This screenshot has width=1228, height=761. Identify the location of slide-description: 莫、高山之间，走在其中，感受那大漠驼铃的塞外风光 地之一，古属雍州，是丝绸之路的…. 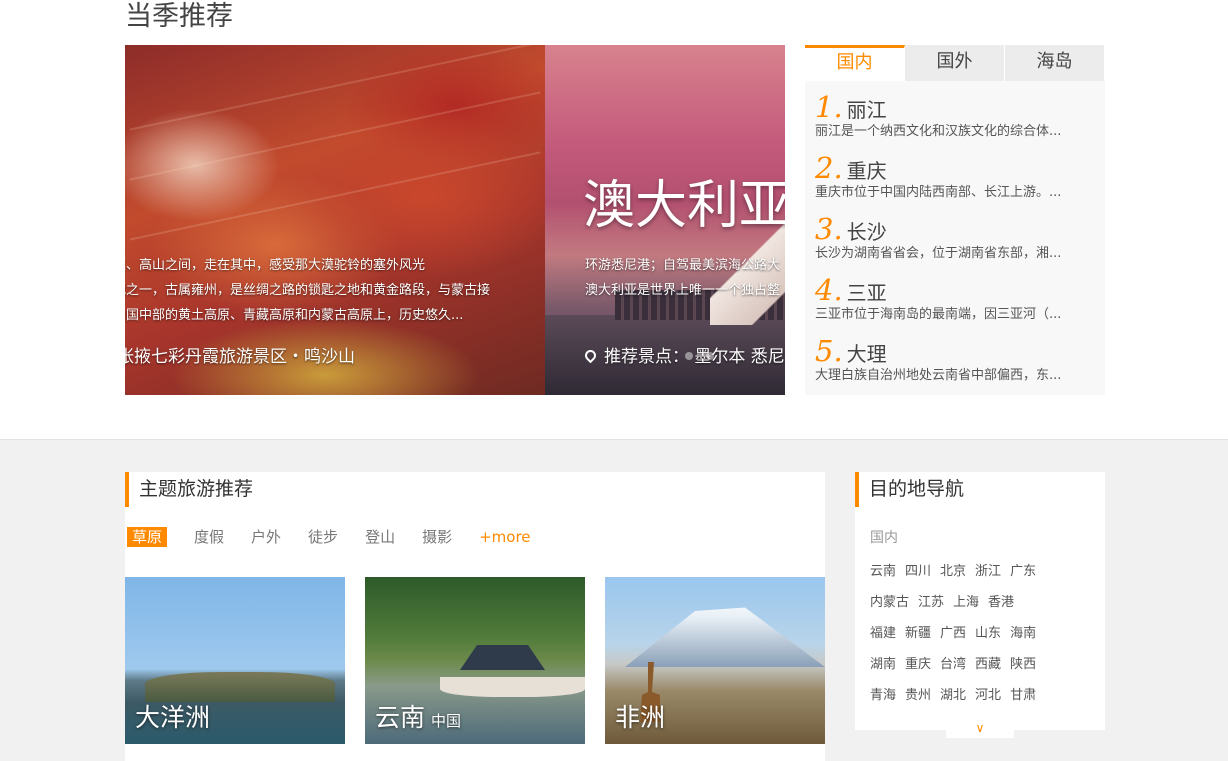
(335, 290).